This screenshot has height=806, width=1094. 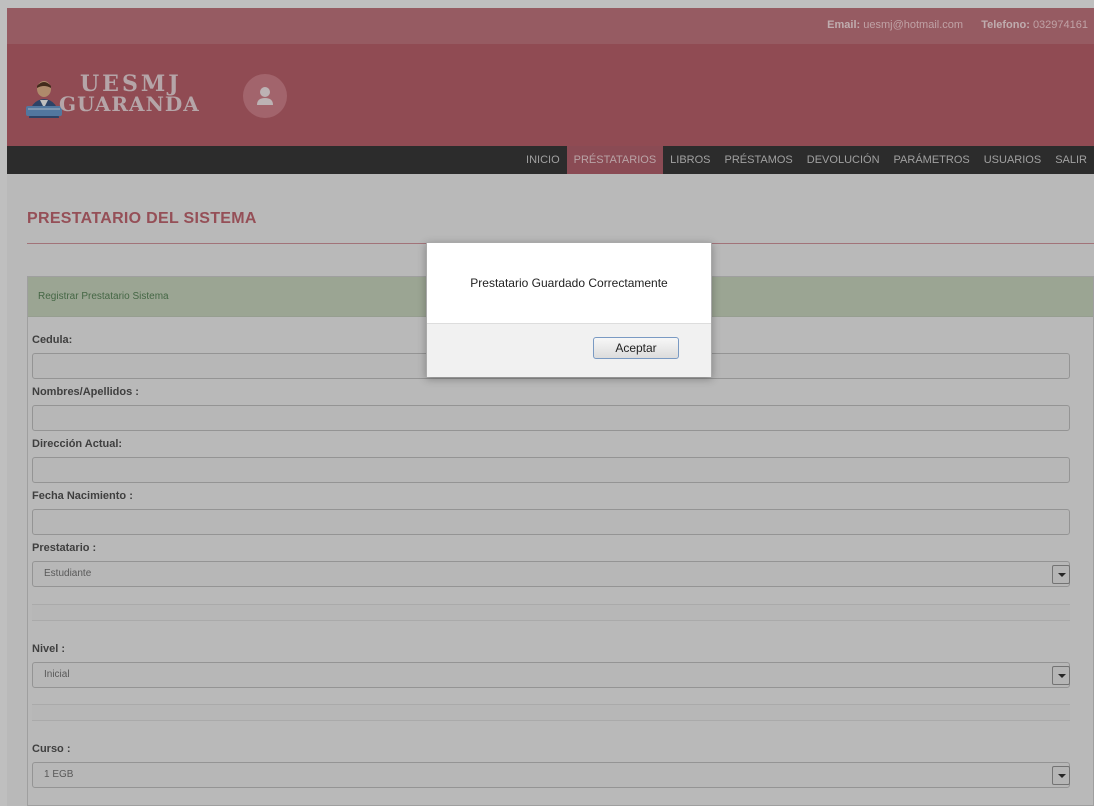 I want to click on dialog-footer: Aceptar, so click(x=569, y=350).